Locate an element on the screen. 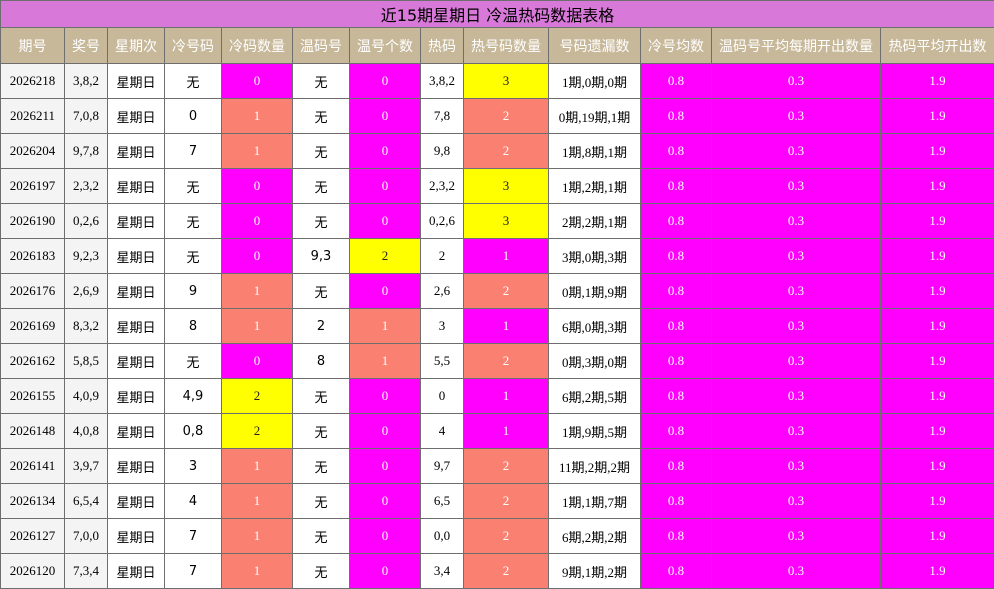  miss-count-cell: 1期,2期,1期 is located at coordinates (595, 186).